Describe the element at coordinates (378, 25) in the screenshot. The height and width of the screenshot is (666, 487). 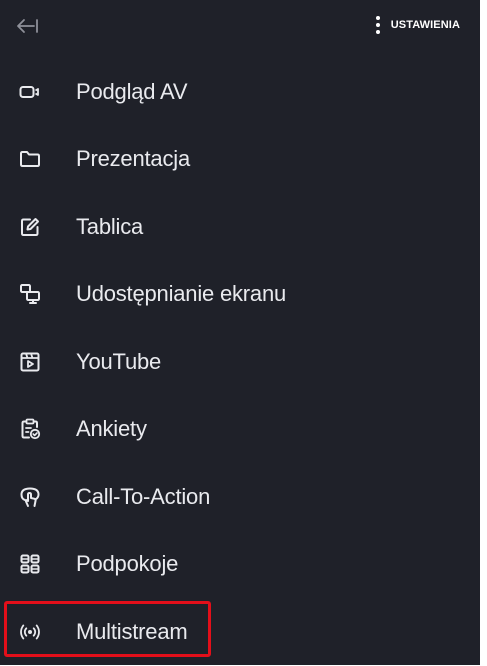
I see `more-vertical-icon` at that location.